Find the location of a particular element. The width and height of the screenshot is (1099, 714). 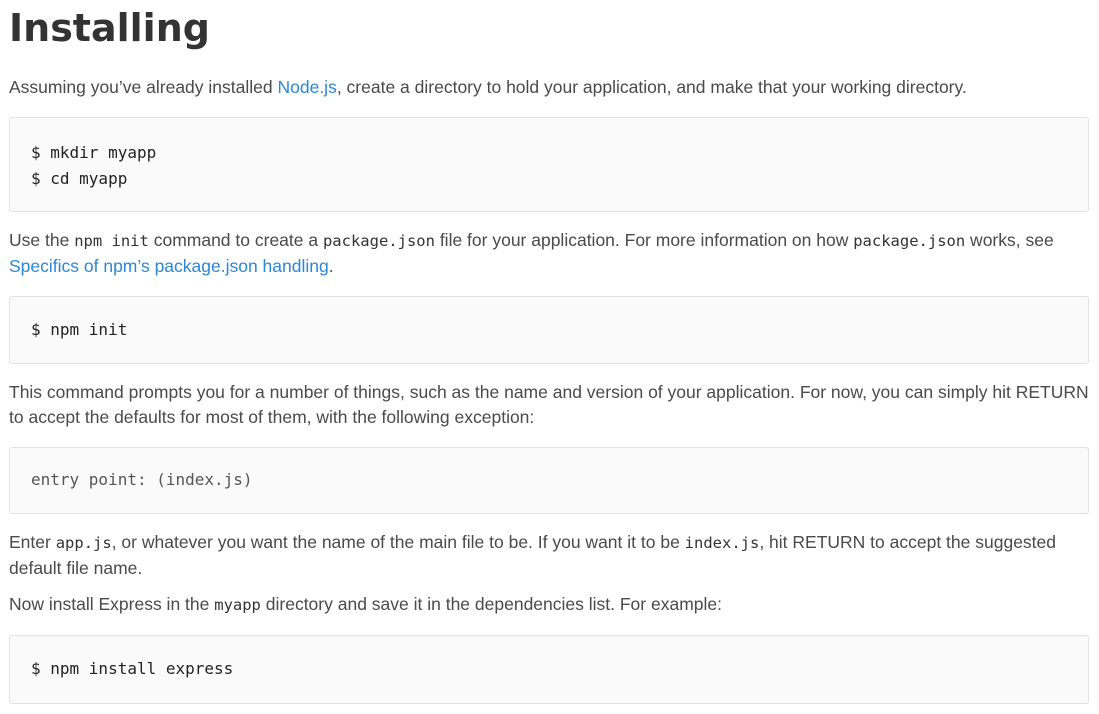

inline-code: app.js is located at coordinates (83, 543).